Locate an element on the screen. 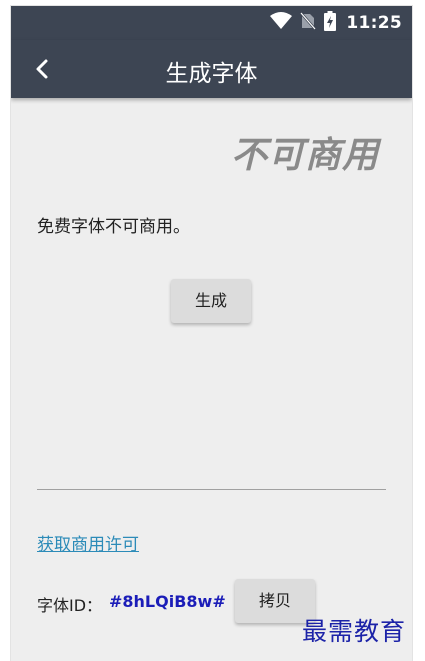 The image size is (425, 661). commercial-license-link: 获取商用许可 is located at coordinates (88, 542).